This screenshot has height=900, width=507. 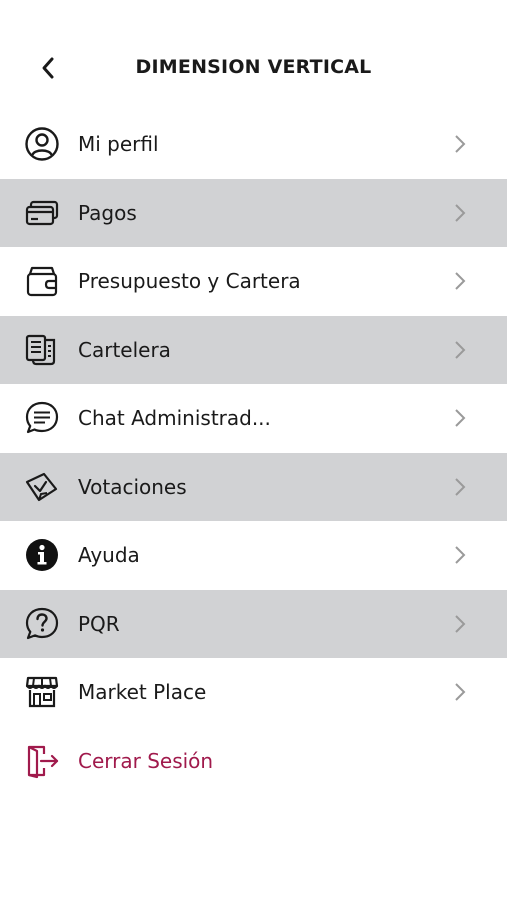 I want to click on chat-icon, so click(x=42, y=418).